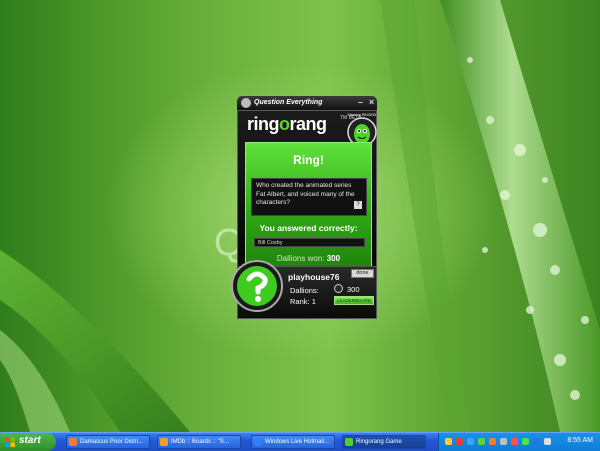 This screenshot has width=600, height=451. Describe the element at coordinates (288, 102) in the screenshot. I see `widget-title: Question Everything` at that location.